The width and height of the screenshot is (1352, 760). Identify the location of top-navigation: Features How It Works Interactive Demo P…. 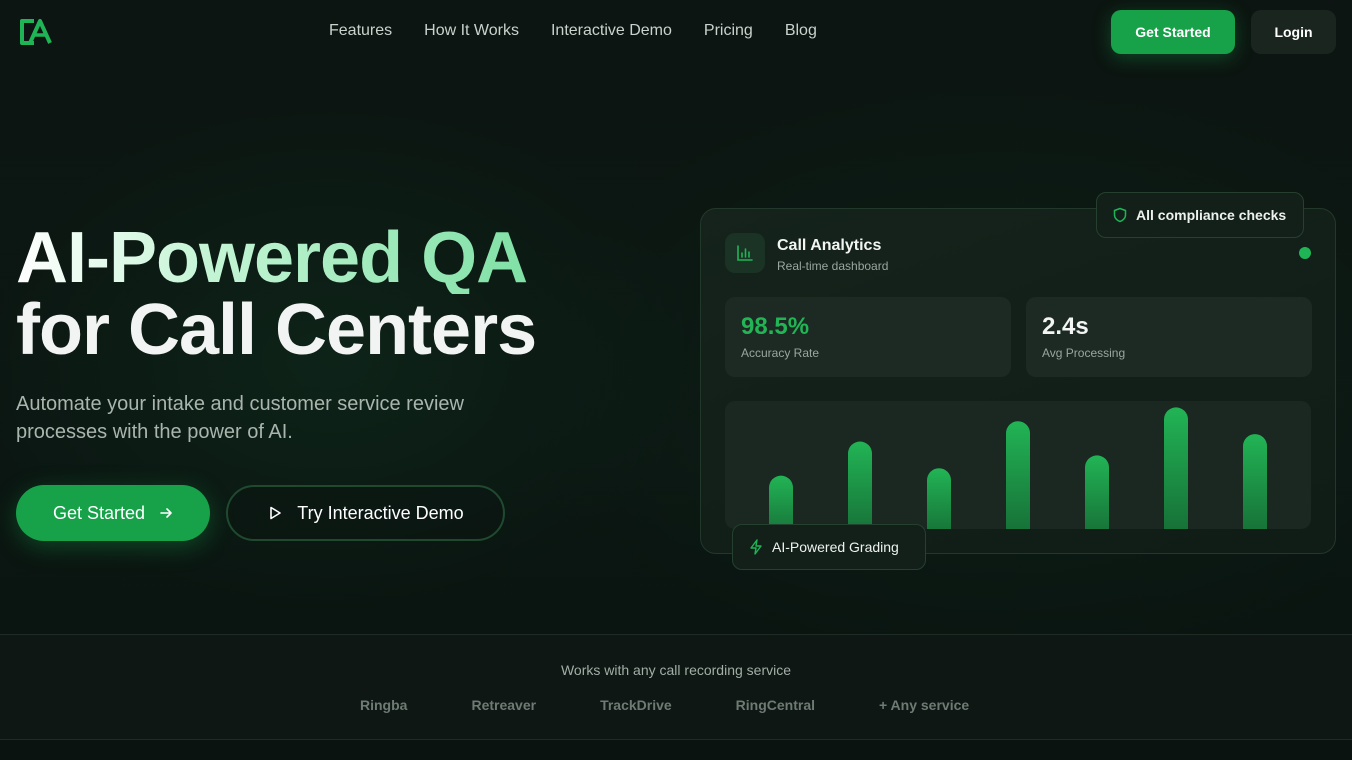
(676, 32).